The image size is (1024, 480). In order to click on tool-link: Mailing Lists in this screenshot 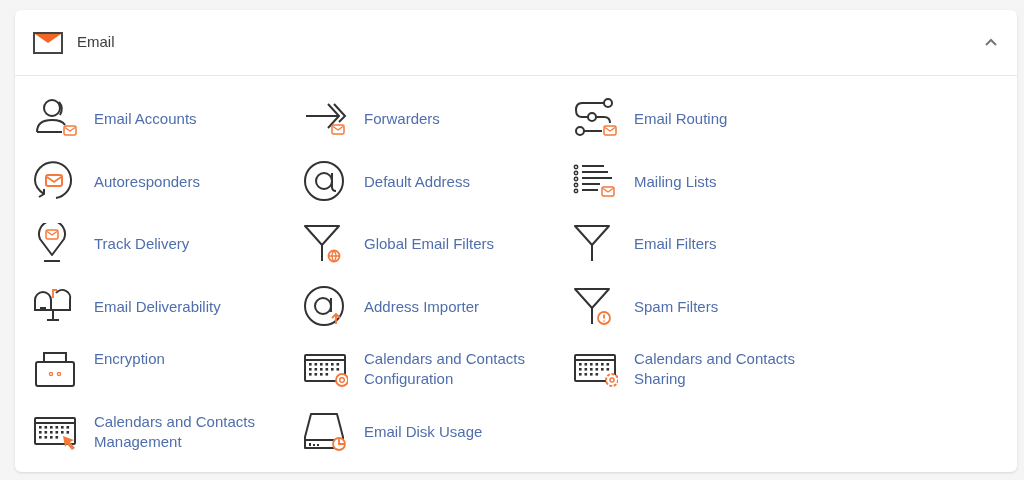, I will do `click(707, 181)`.